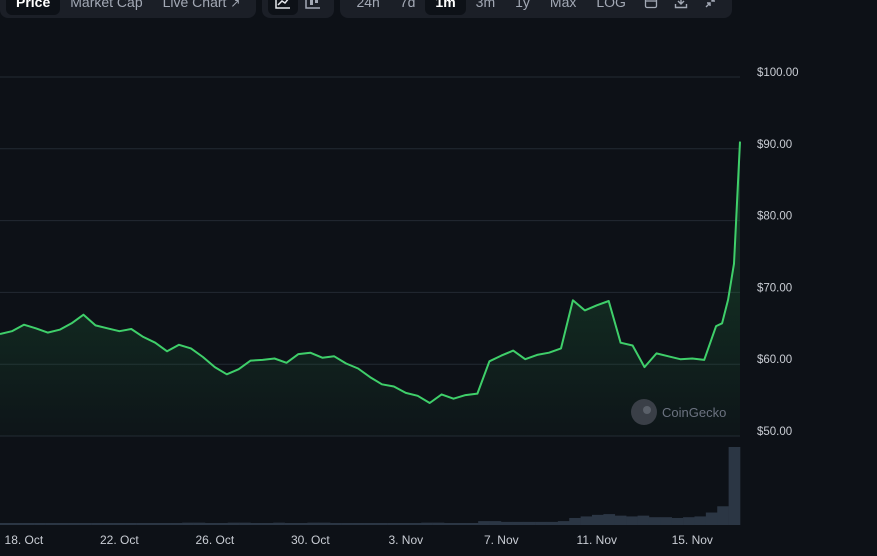 This screenshot has width=877, height=556. What do you see at coordinates (711, 7) in the screenshot?
I see `fullscreen-icon` at bounding box center [711, 7].